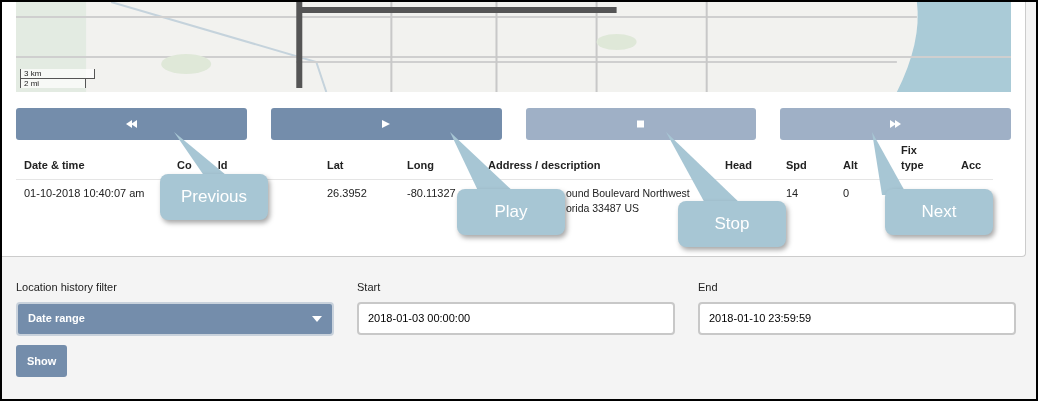 The width and height of the screenshot is (1038, 401). What do you see at coordinates (53, 83) in the screenshot?
I see `scale-label: 2 mi` at bounding box center [53, 83].